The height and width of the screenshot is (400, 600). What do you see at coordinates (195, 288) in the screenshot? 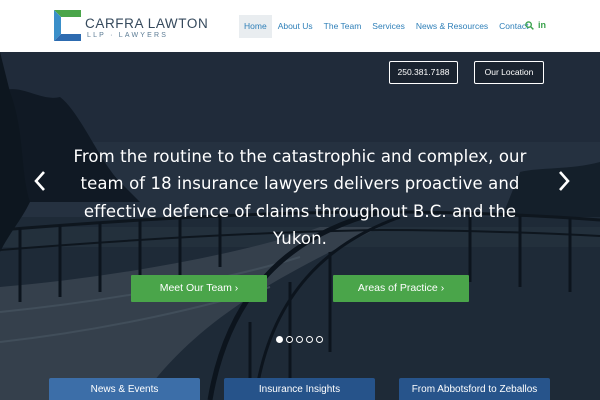
I see `meet-our-team-label: Meet Our Team` at bounding box center [195, 288].